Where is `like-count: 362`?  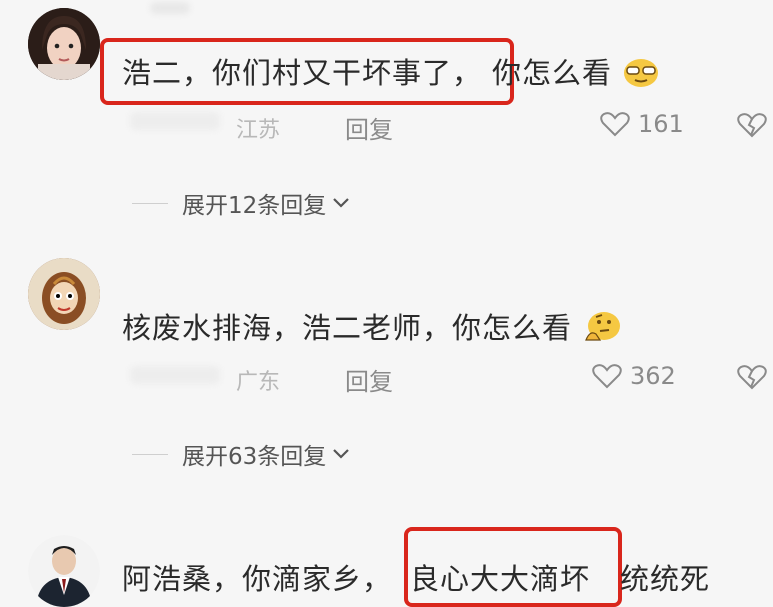 like-count: 362 is located at coordinates (653, 376).